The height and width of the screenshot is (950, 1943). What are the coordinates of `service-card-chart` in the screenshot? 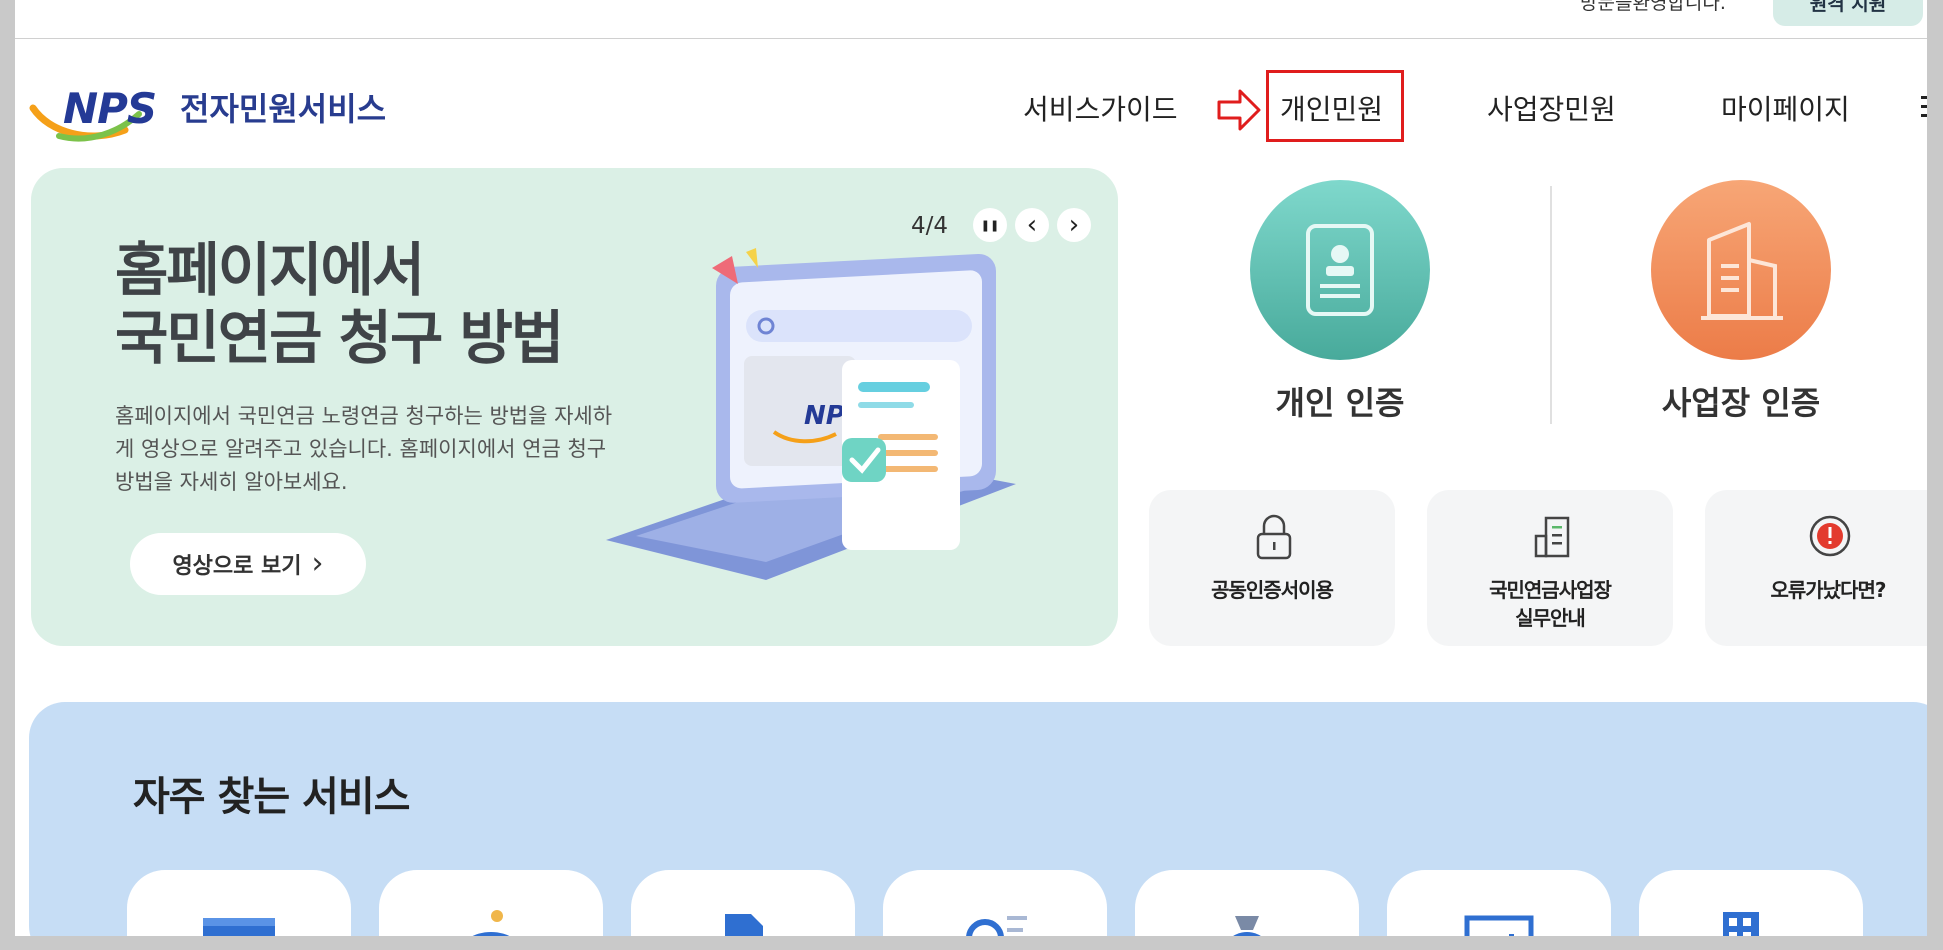 It's located at (1499, 903).